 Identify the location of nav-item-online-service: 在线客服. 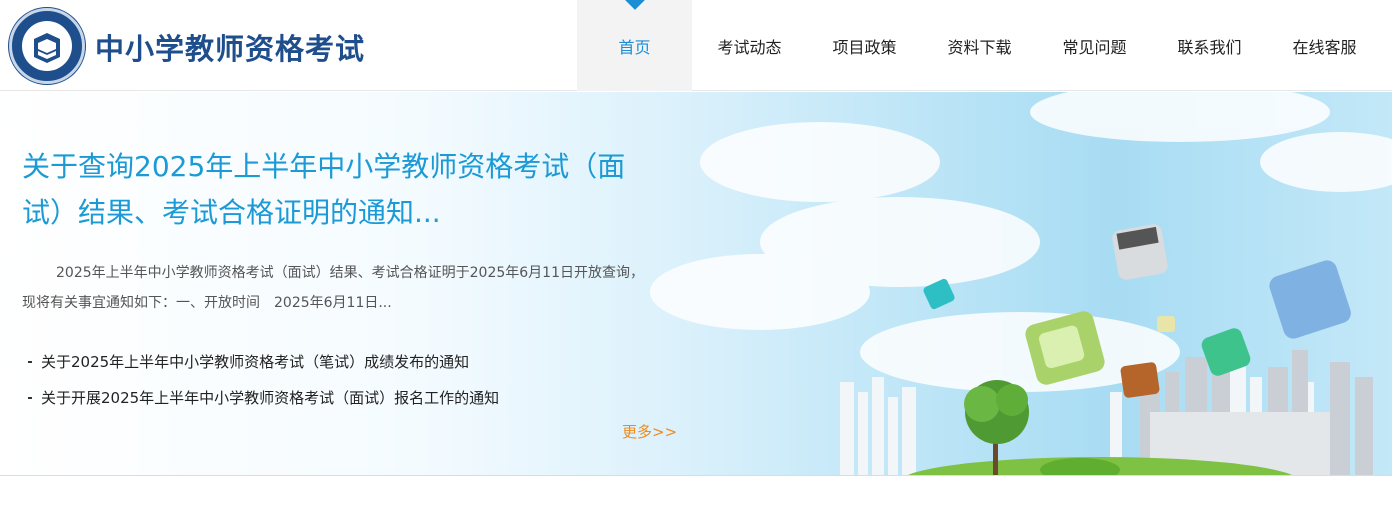
(1324, 45).